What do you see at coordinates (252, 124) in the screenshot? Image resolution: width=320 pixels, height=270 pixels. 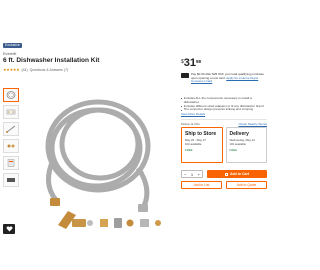 I see `check-stores-link: Check Nearby Stores` at bounding box center [252, 124].